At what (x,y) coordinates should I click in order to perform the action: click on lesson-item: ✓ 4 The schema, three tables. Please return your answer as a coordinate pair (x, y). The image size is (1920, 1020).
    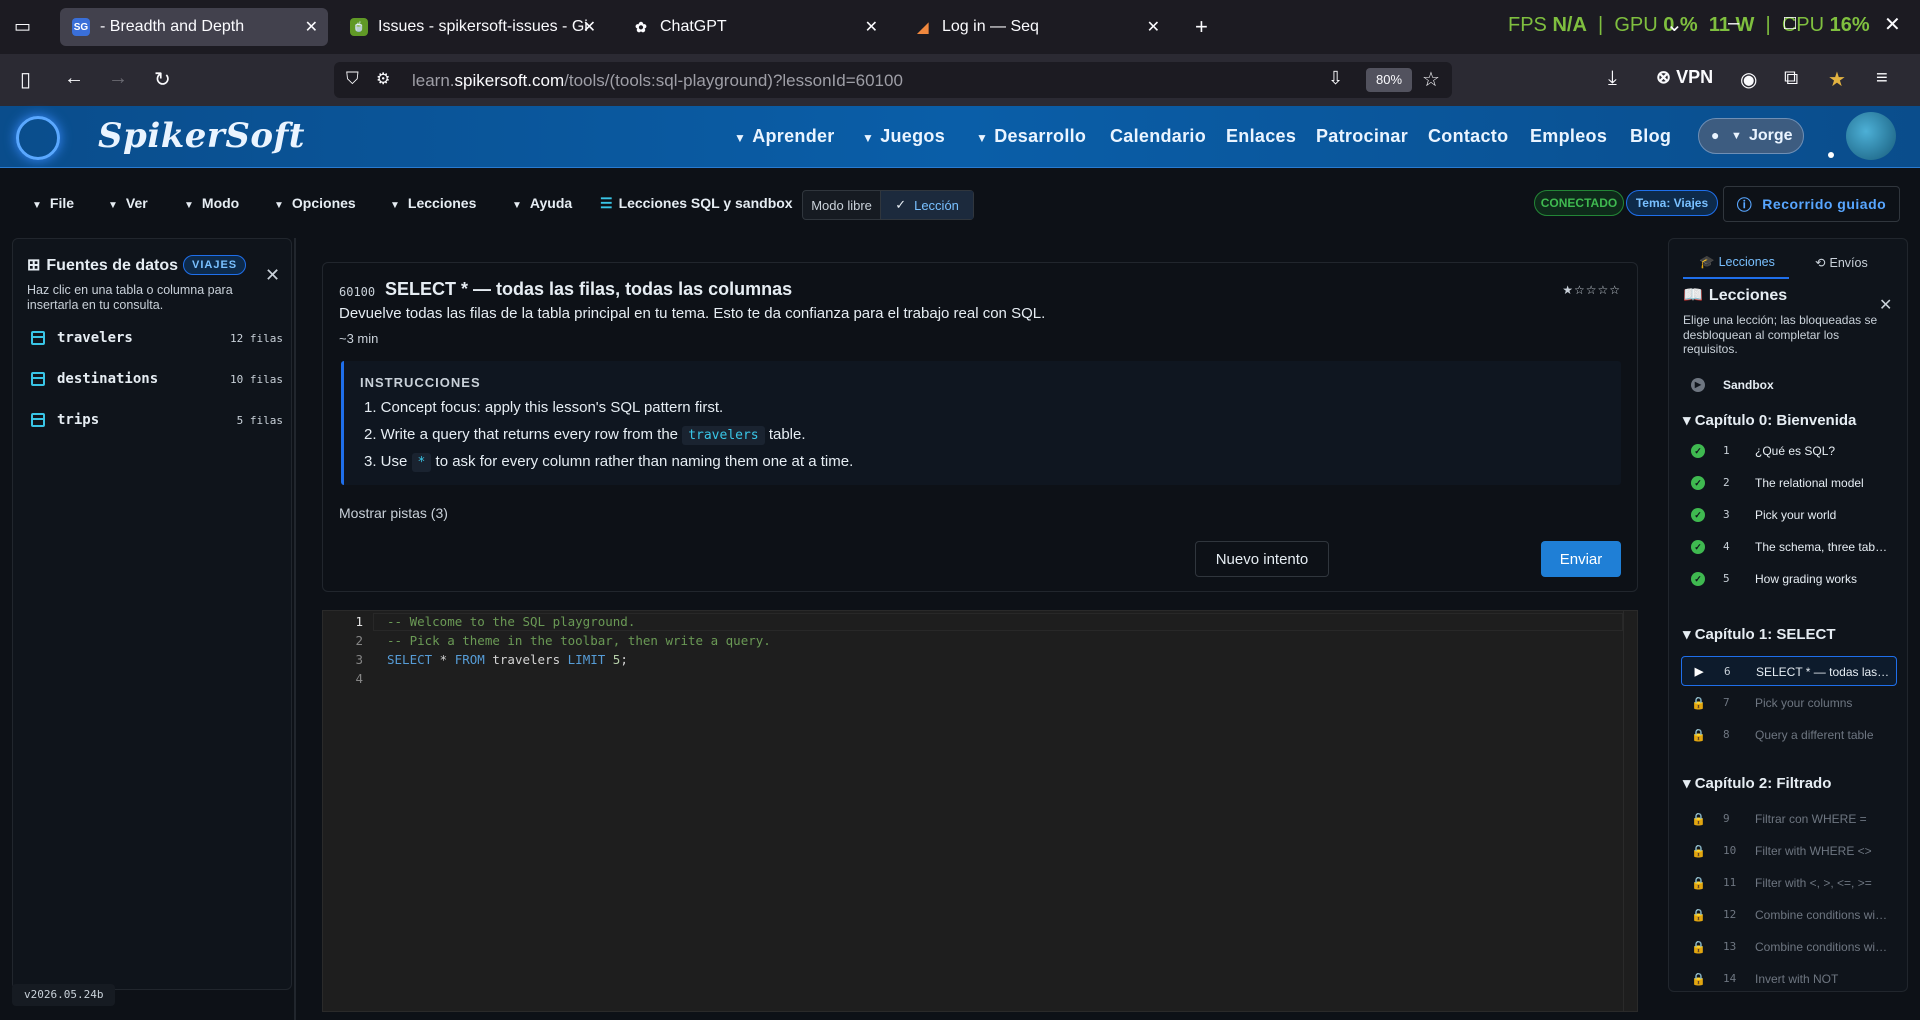
    Looking at the image, I should click on (1789, 547).